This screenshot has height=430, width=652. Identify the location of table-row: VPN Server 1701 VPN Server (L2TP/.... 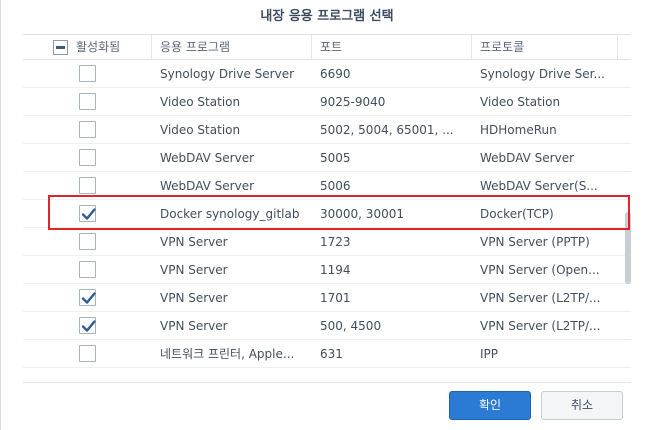
(327, 298).